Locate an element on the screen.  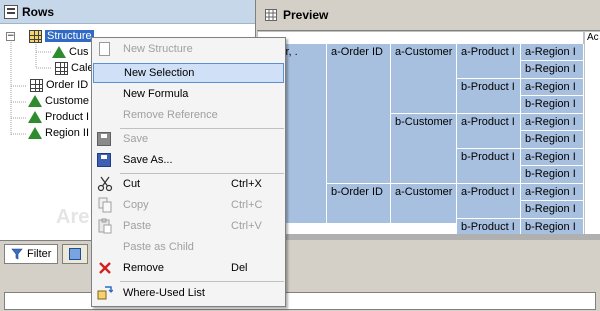
tree-item-label: Region II is located at coordinates (67, 133).